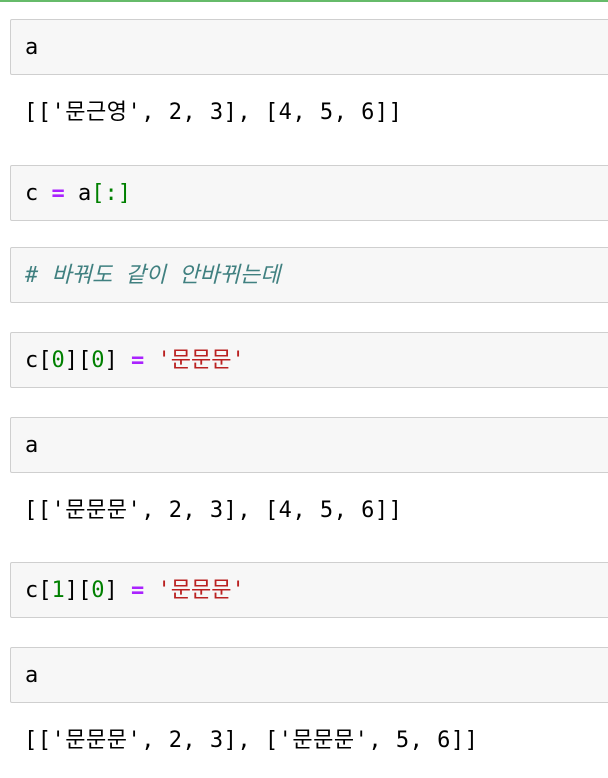 The image size is (608, 778). I want to click on code-cell-1-output: [['문근영', 2, 3], [4, 5, 6]], so click(213, 112).